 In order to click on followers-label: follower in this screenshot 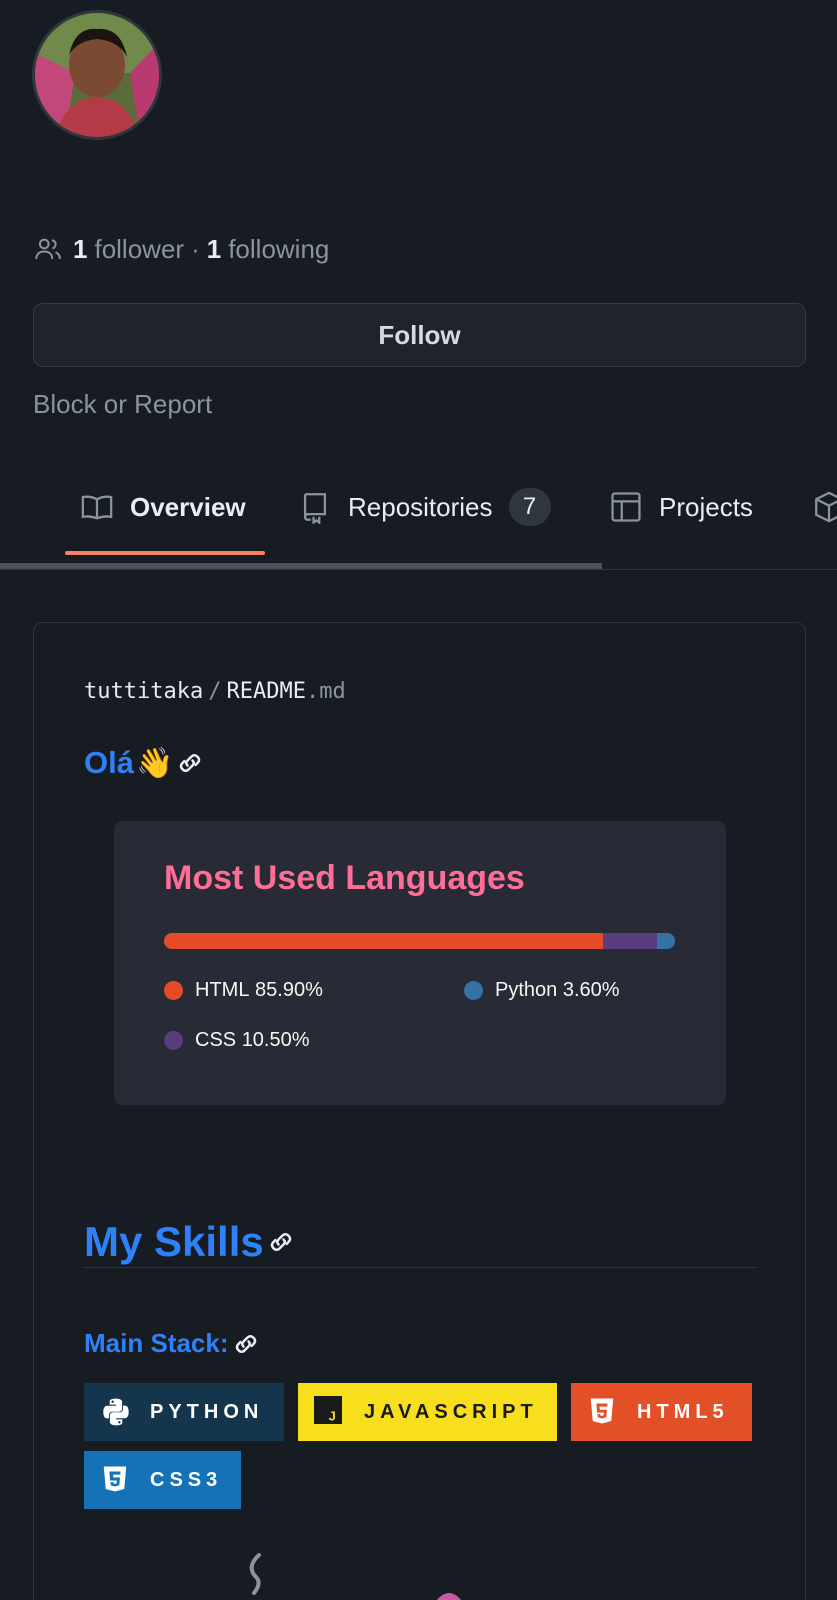, I will do `click(139, 249)`.